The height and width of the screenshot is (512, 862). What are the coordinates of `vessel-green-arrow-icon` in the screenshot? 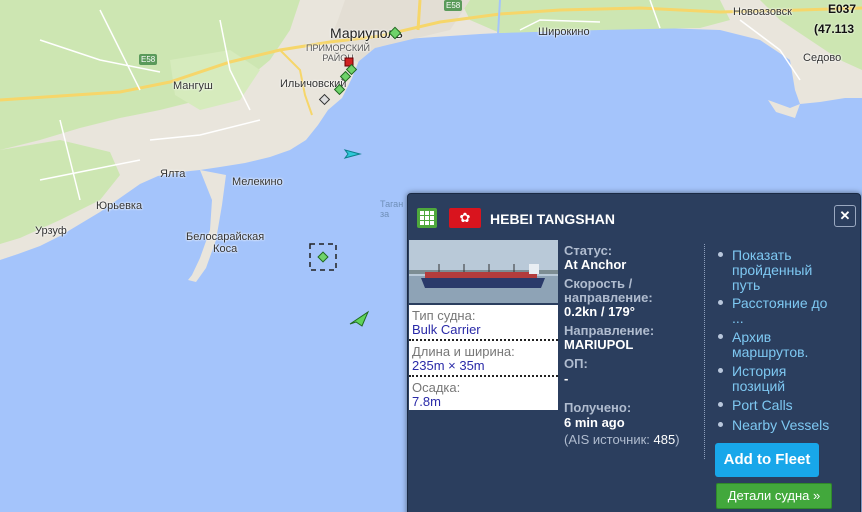 It's located at (359, 318).